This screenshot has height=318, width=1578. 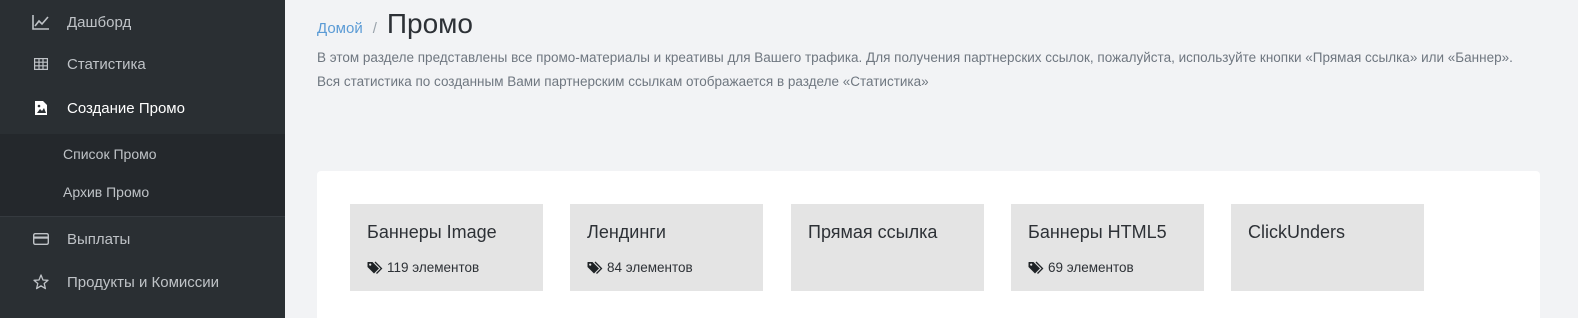 I want to click on sidebar-item-label: Статистика, so click(x=106, y=64).